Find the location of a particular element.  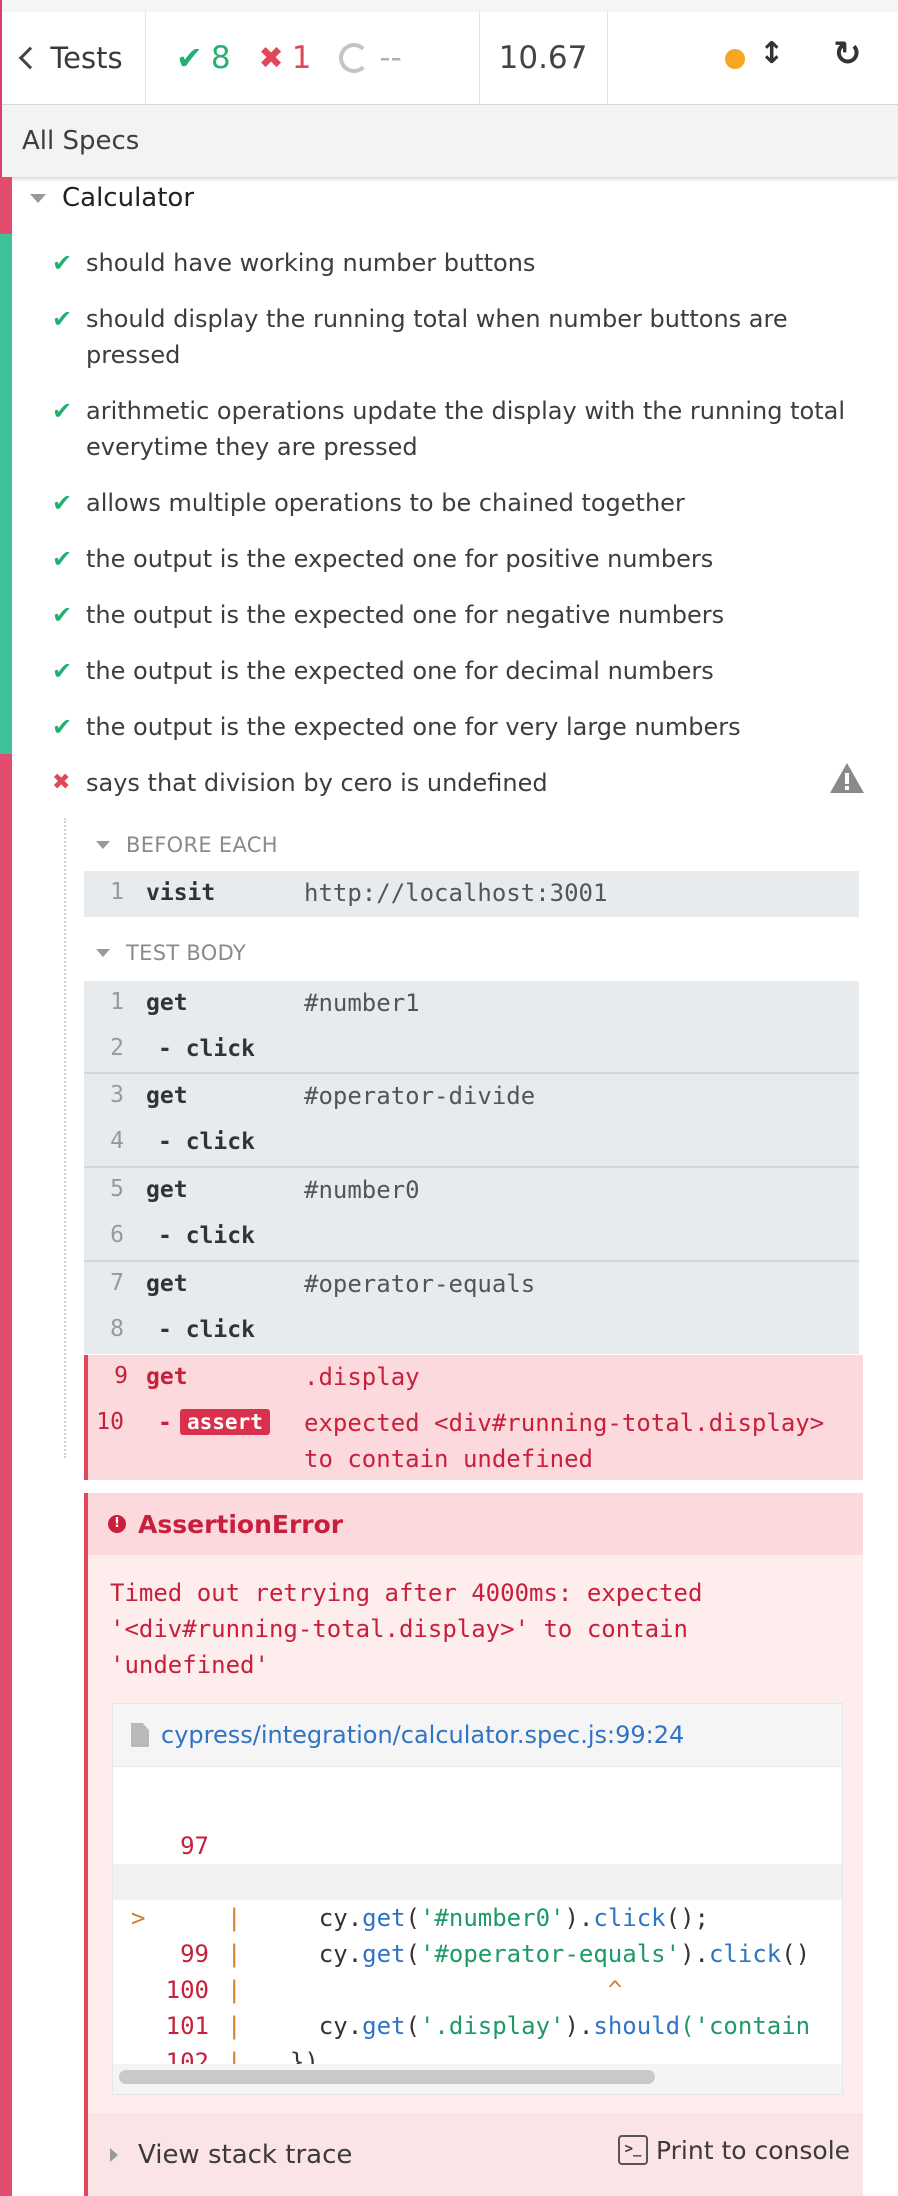

error-name: AssertionError is located at coordinates (241, 1524).